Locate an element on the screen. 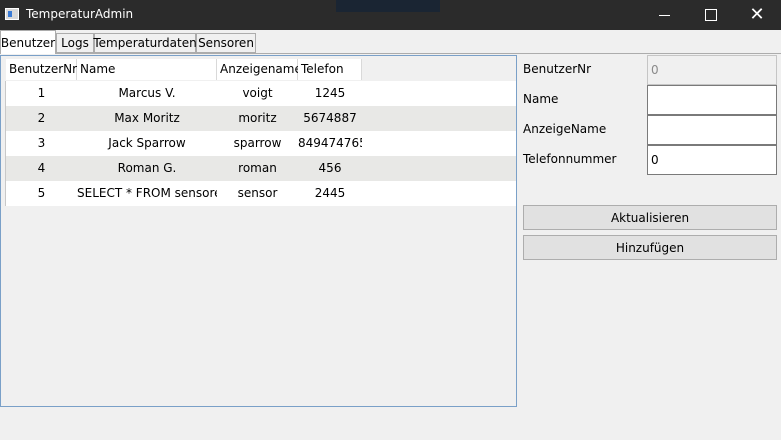  grid-header: BenutzerNr Name Anzeigename Telefon is located at coordinates (261, 69).